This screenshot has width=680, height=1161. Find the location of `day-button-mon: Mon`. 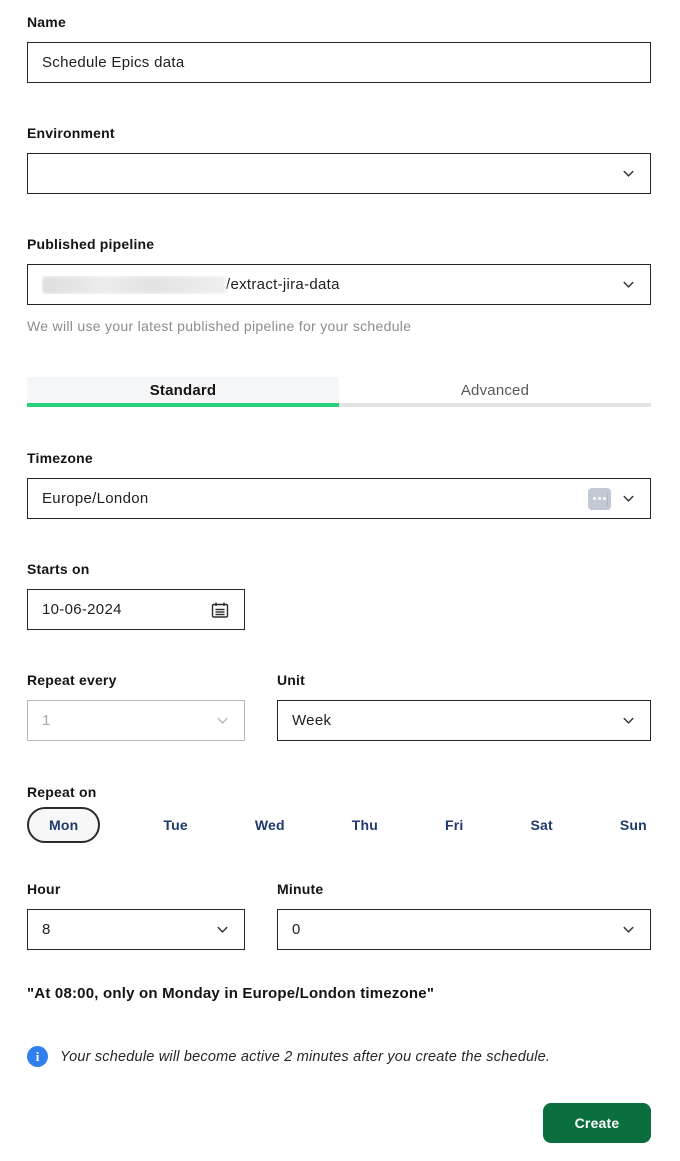

day-button-mon: Mon is located at coordinates (64, 824).